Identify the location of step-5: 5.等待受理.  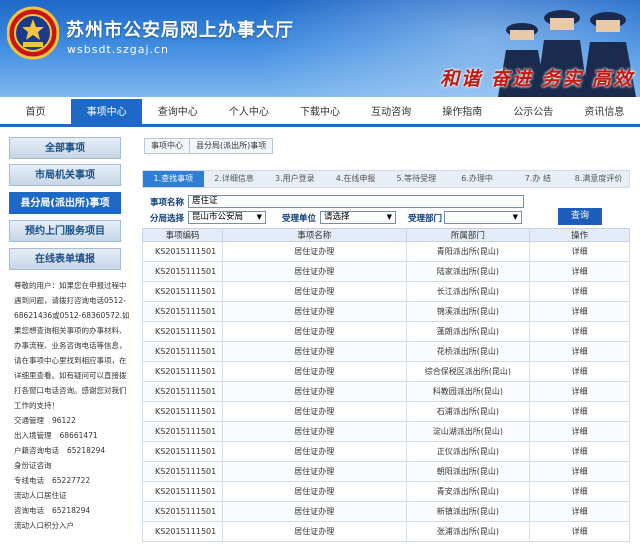
(416, 178).